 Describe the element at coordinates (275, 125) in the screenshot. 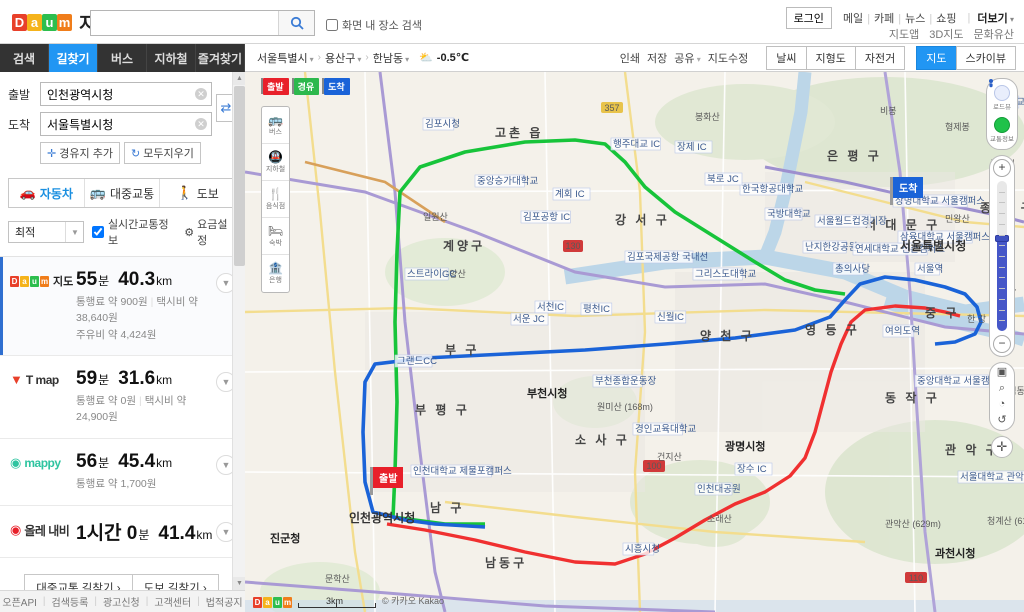

I see `map-category-bus: 🚌 버스` at that location.